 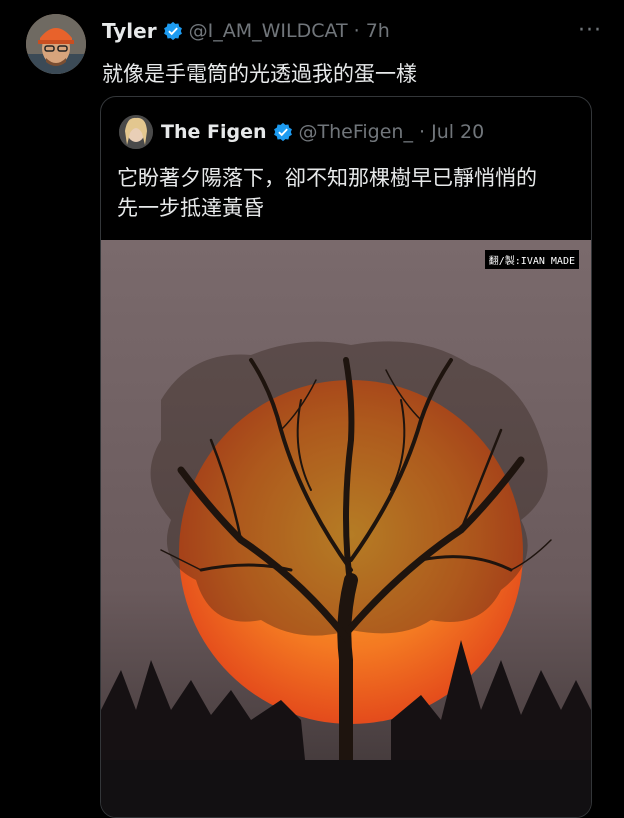 I want to click on avatar-image, so click(x=56, y=44).